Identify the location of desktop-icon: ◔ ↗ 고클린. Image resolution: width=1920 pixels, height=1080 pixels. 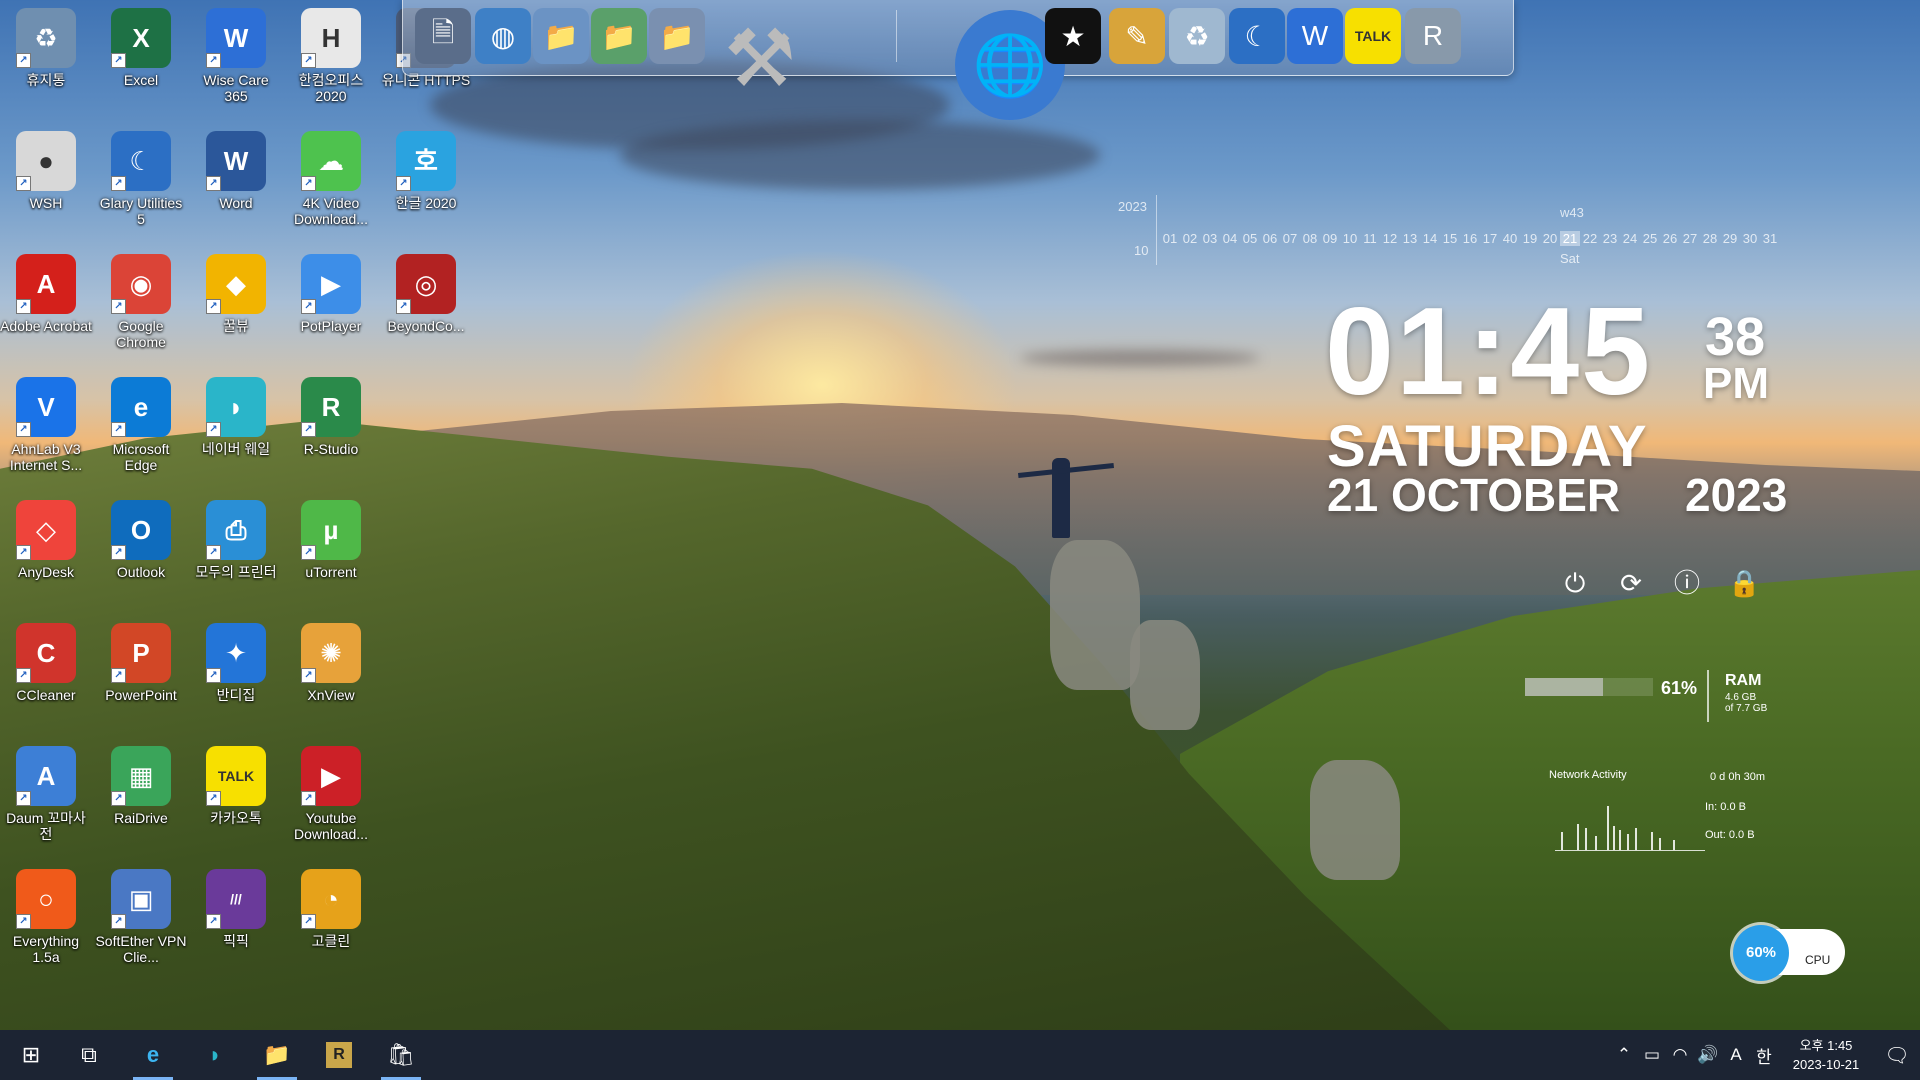
(331, 922).